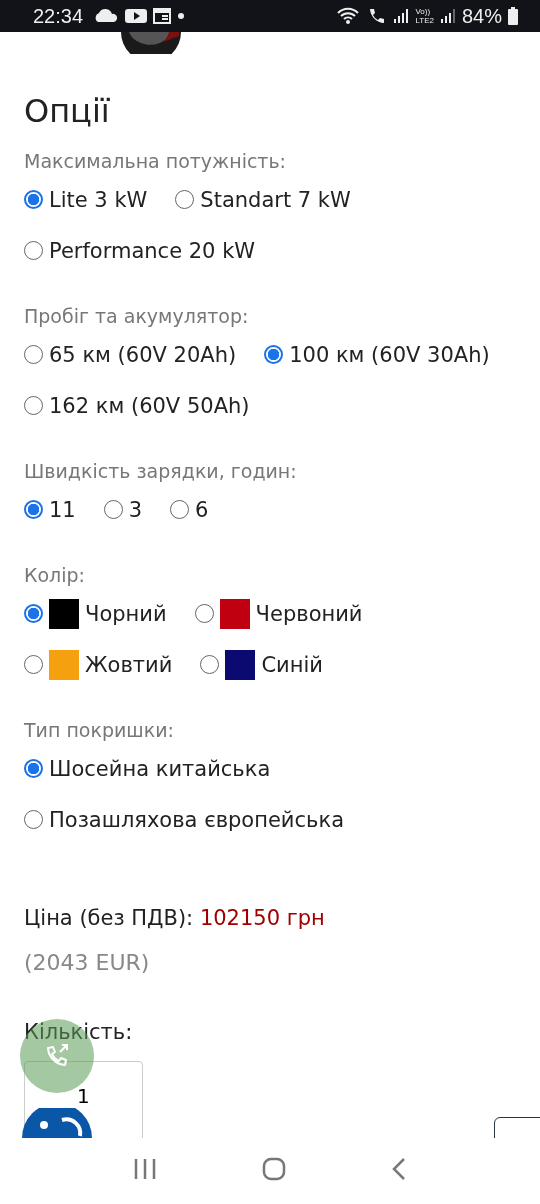  Describe the element at coordinates (149, 405) in the screenshot. I see `option-label: 162 км (60V 50Ah)` at that location.